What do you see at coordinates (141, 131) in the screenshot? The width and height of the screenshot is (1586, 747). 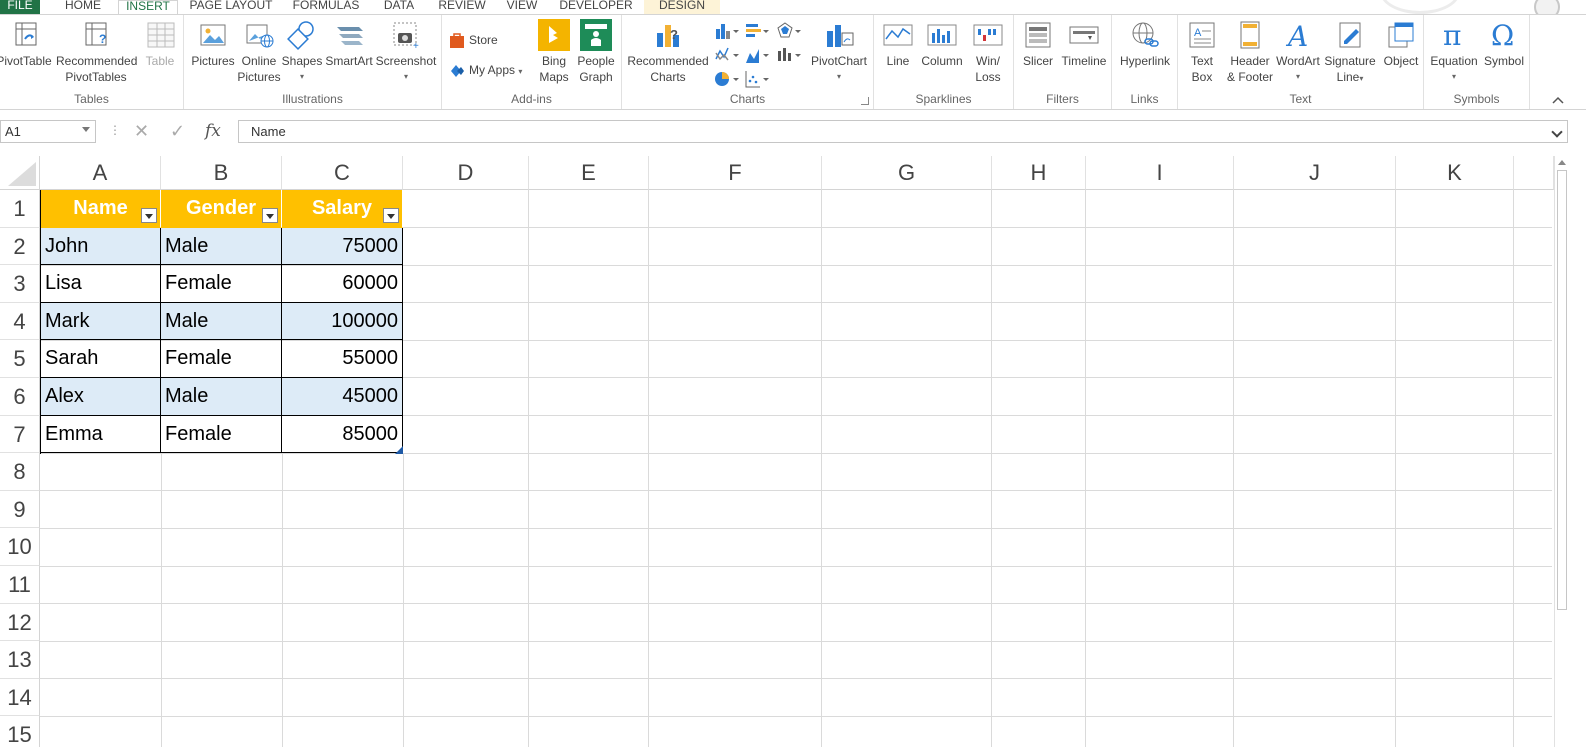 I see `cancel-icon: ✕` at bounding box center [141, 131].